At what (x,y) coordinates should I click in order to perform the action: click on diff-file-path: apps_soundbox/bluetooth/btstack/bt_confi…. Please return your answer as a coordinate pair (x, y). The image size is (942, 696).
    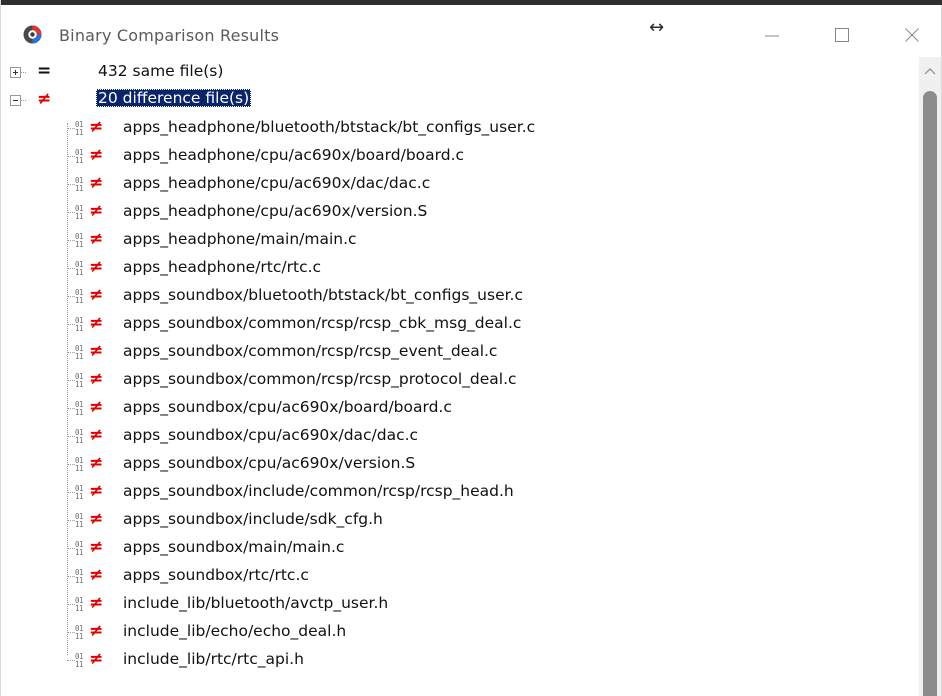
    Looking at the image, I should click on (323, 295).